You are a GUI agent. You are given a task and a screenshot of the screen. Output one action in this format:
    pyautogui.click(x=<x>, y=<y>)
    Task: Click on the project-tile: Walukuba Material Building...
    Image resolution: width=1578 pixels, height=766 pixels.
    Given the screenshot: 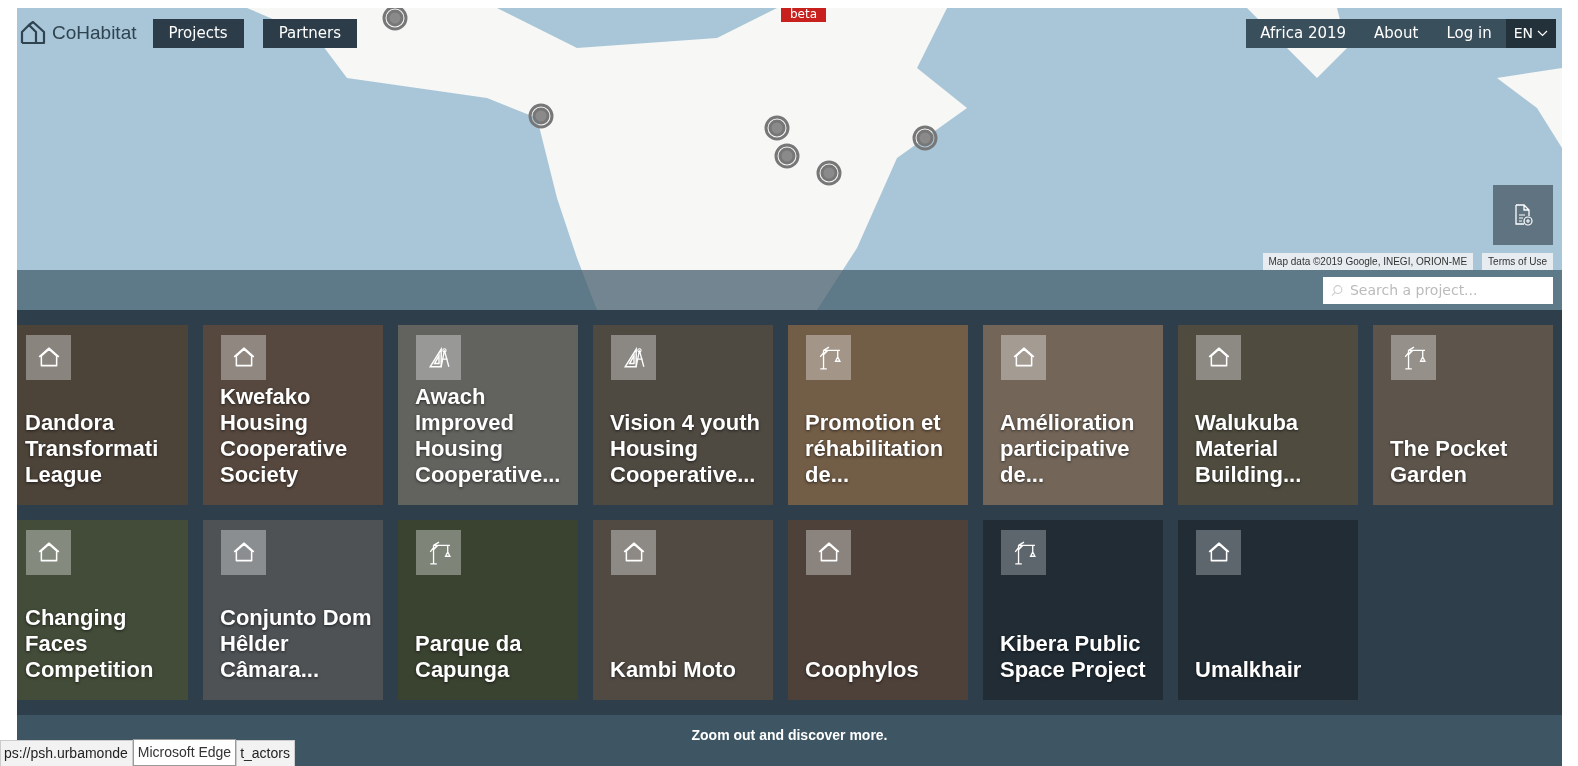 What is the action you would take?
    pyautogui.click(x=1268, y=415)
    